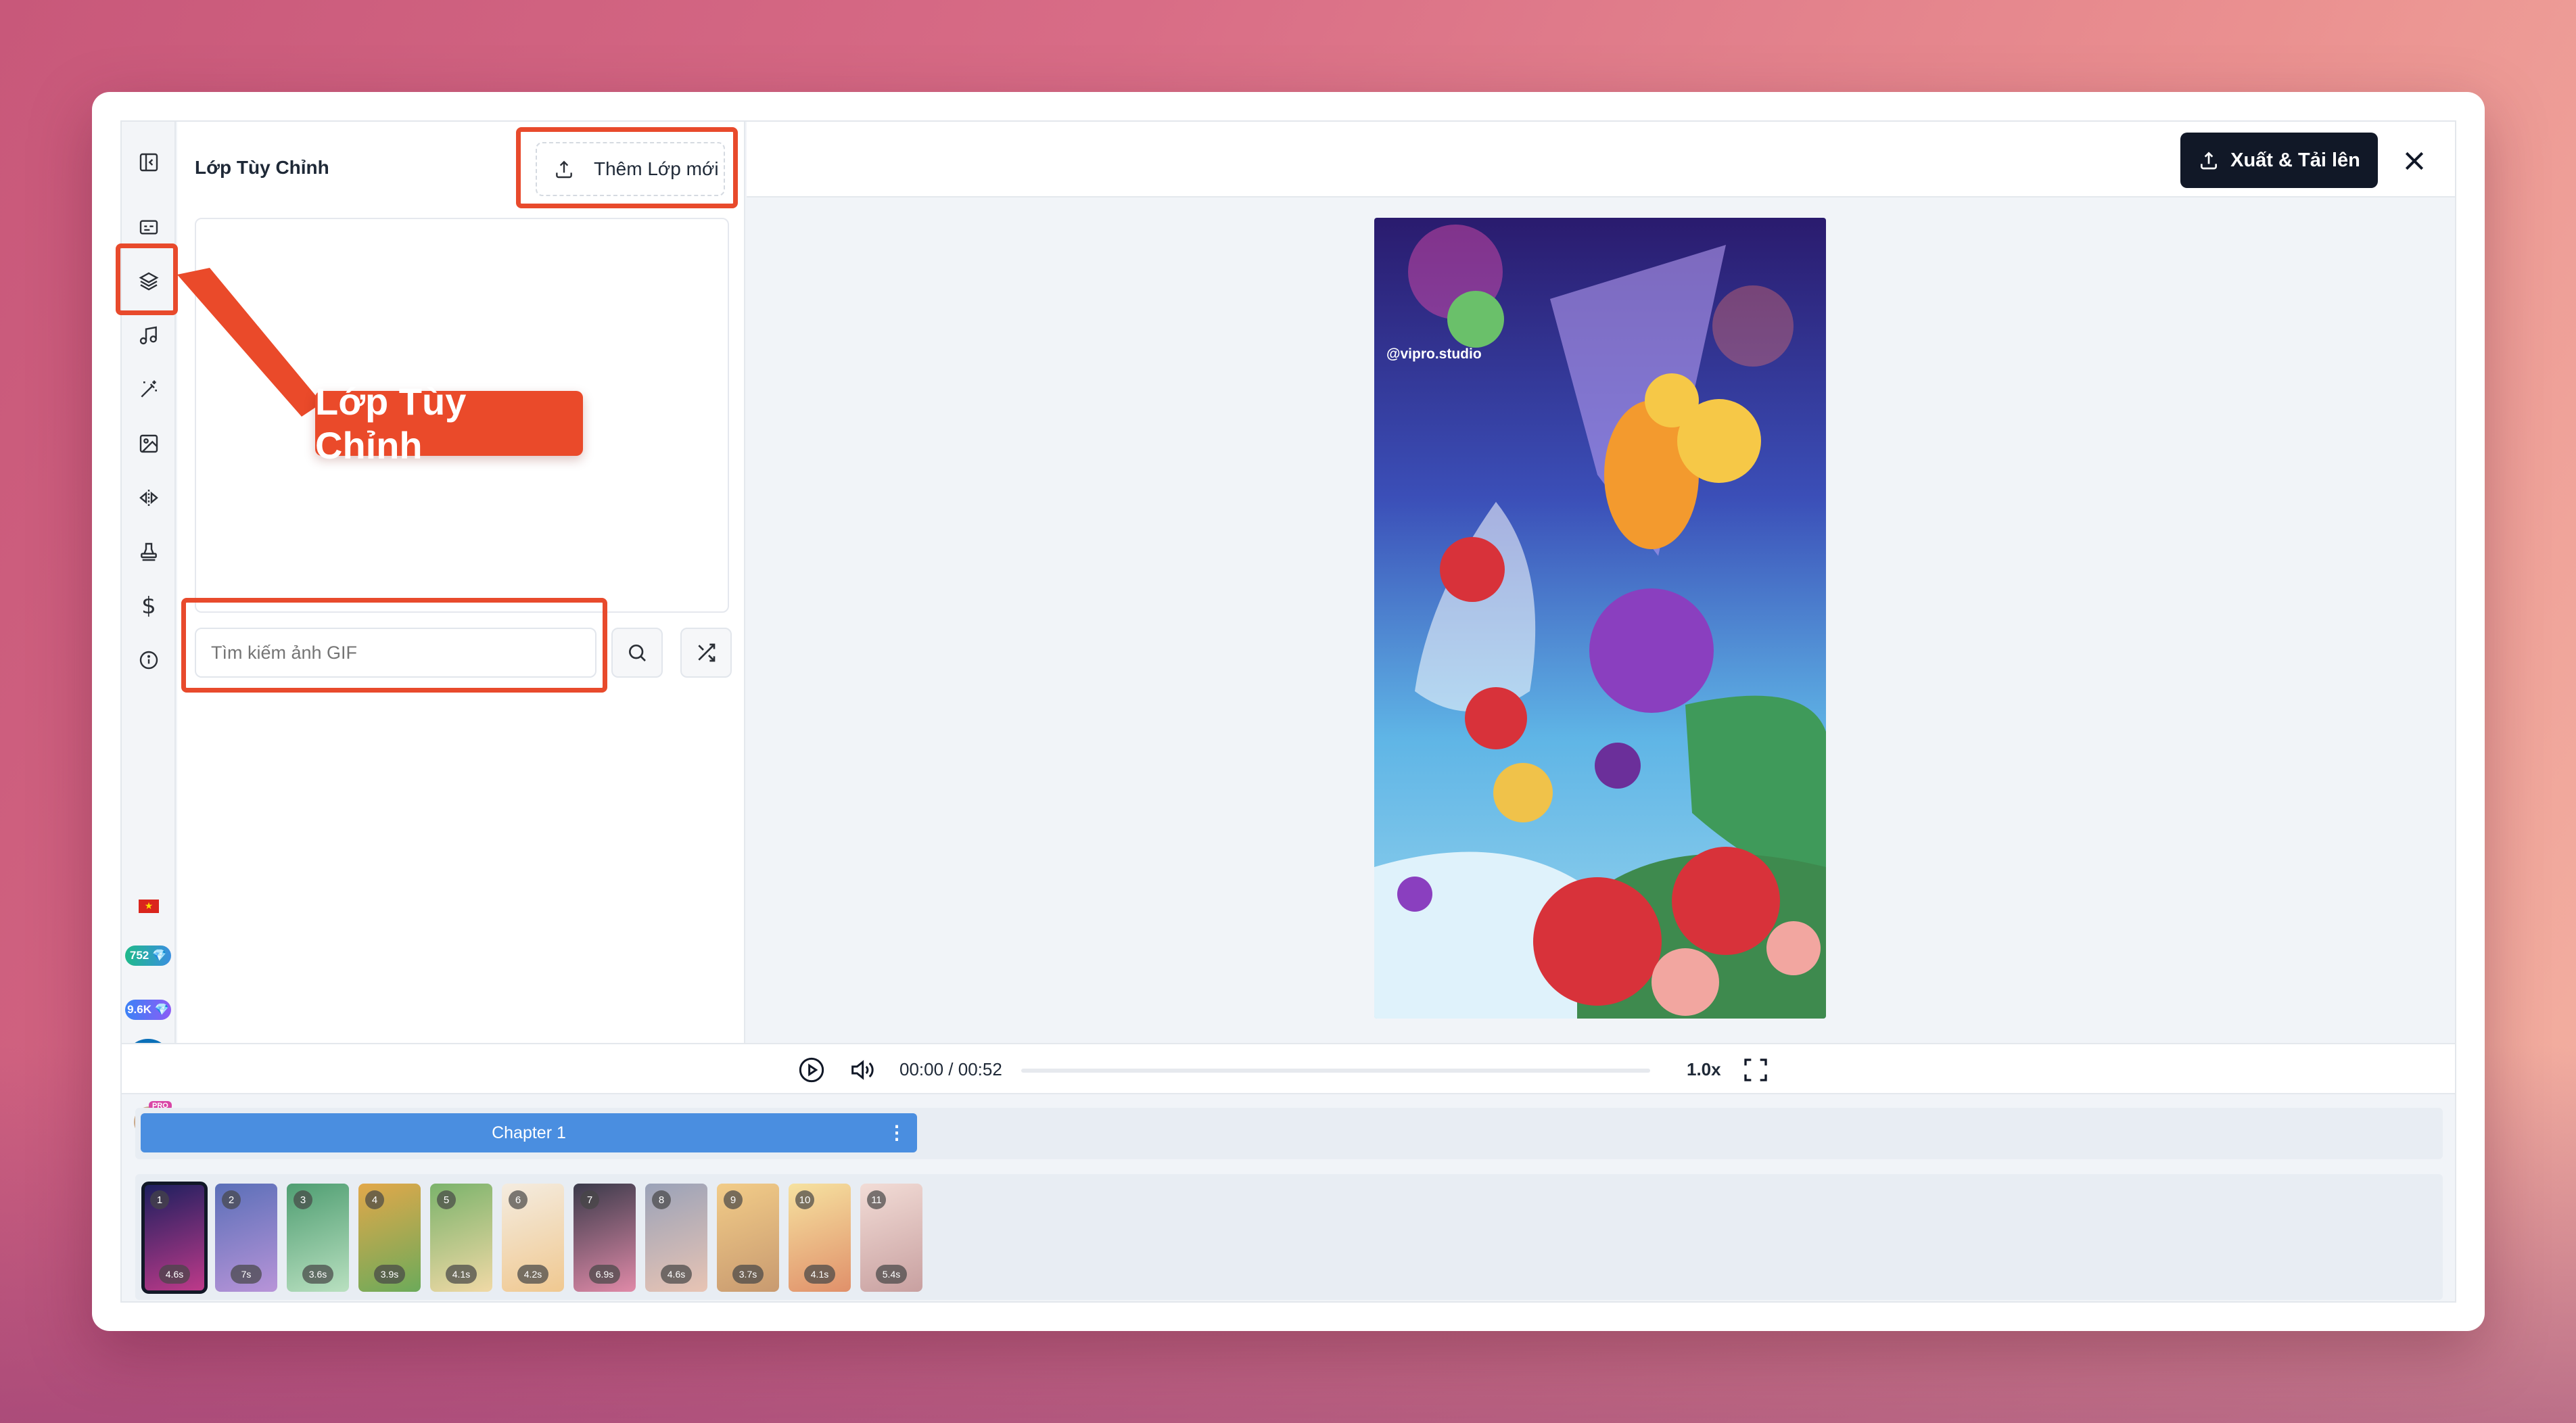 The image size is (2576, 1423). Describe the element at coordinates (389, 1274) in the screenshot. I see `scene-duration: 3.9s` at that location.